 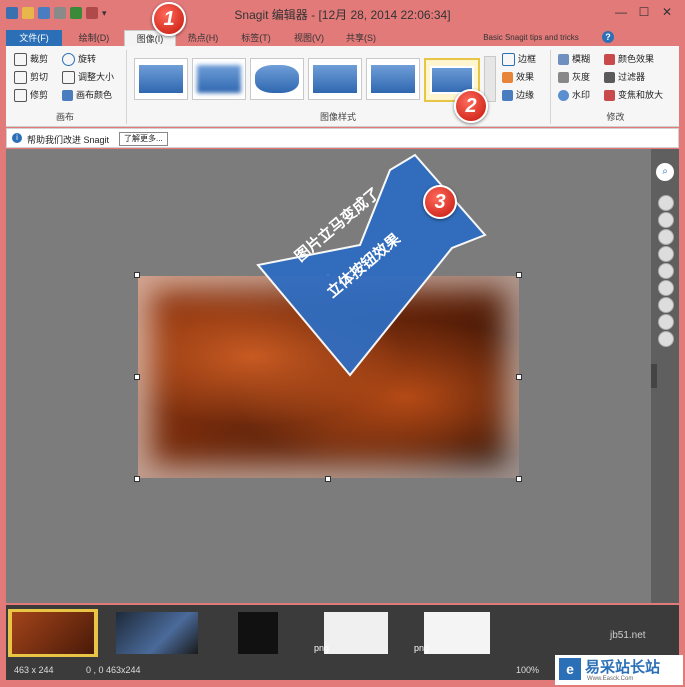 I want to click on tab-view: 视图(V), so click(x=309, y=38).